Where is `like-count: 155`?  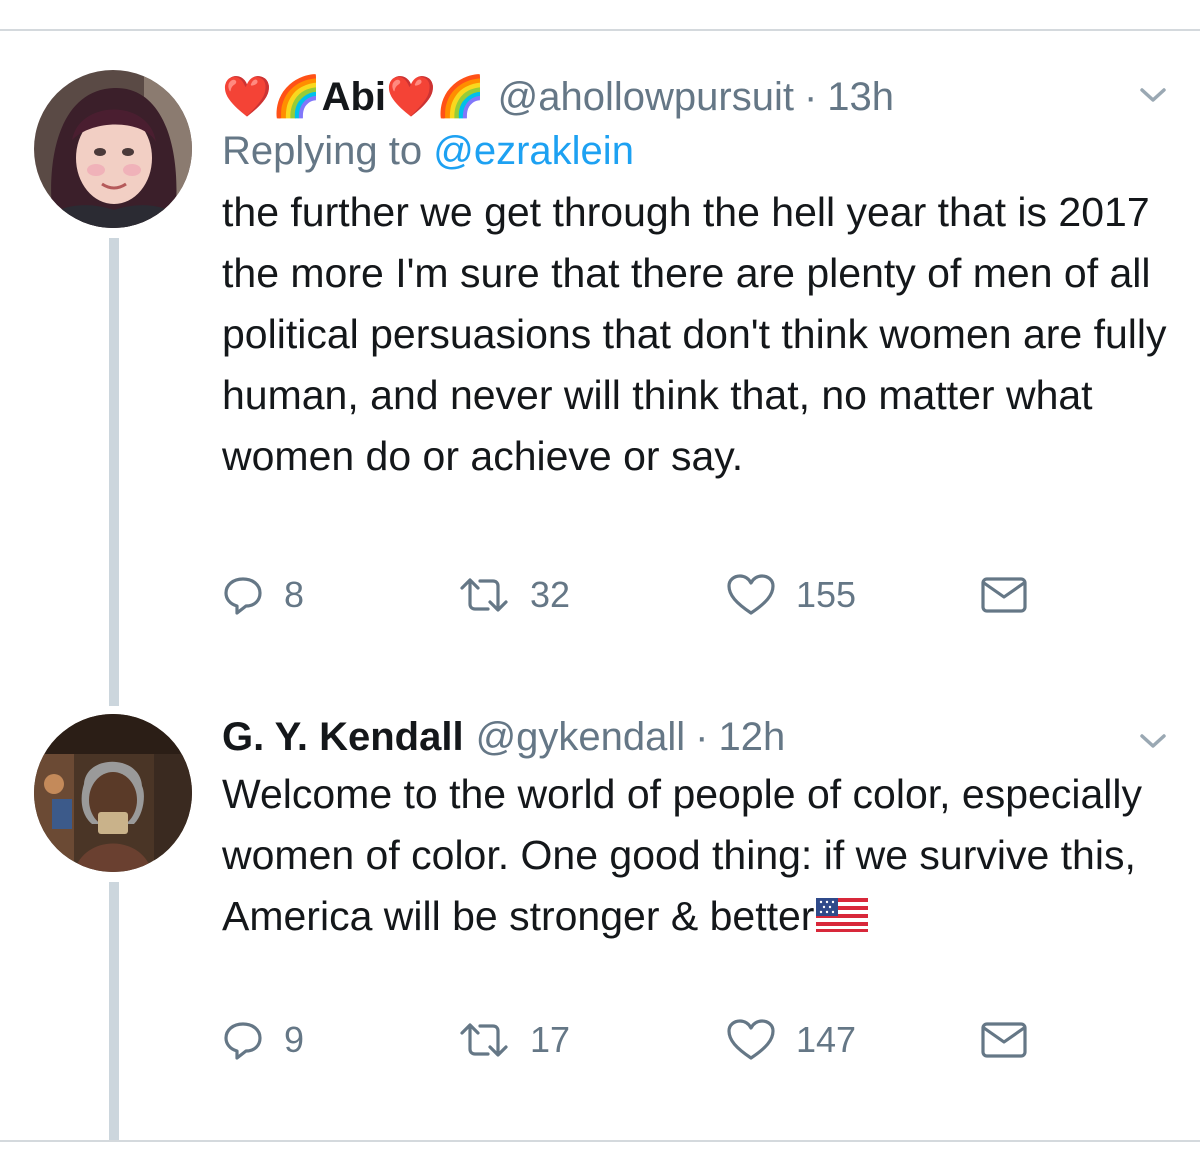
like-count: 155 is located at coordinates (826, 594).